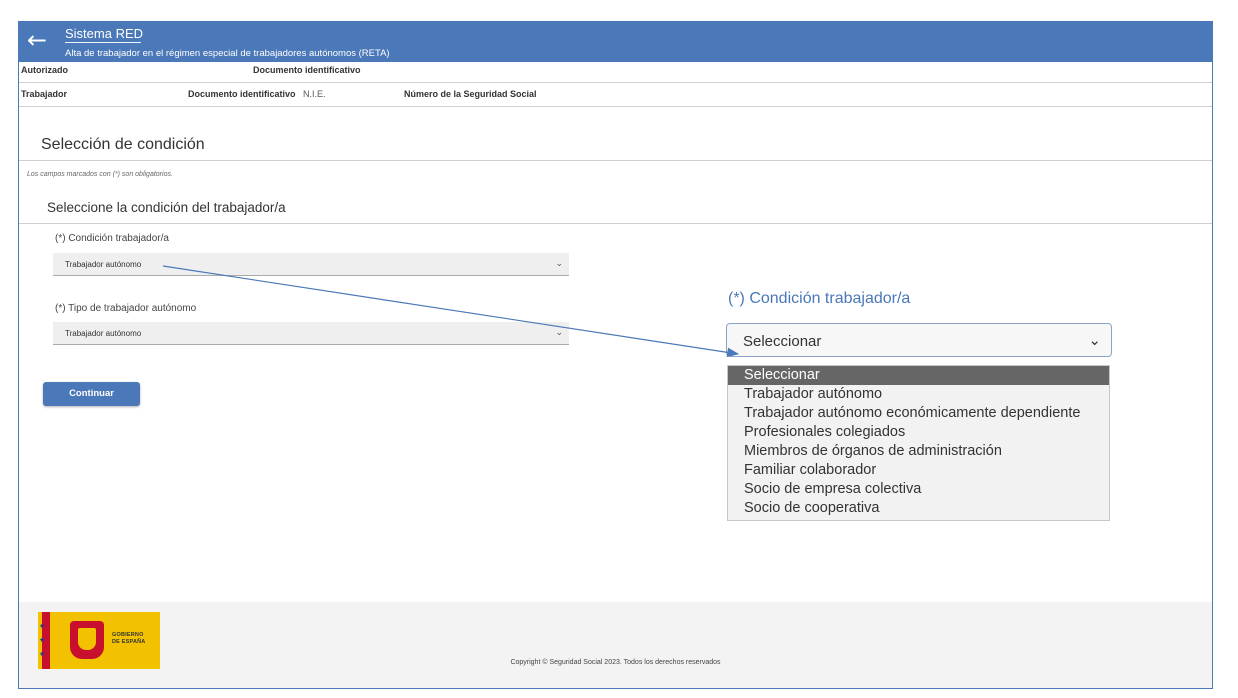  I want to click on callout-arrow, so click(451, 311).